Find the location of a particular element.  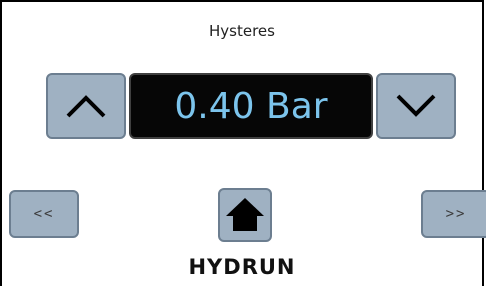

decrease-button is located at coordinates (416, 106).